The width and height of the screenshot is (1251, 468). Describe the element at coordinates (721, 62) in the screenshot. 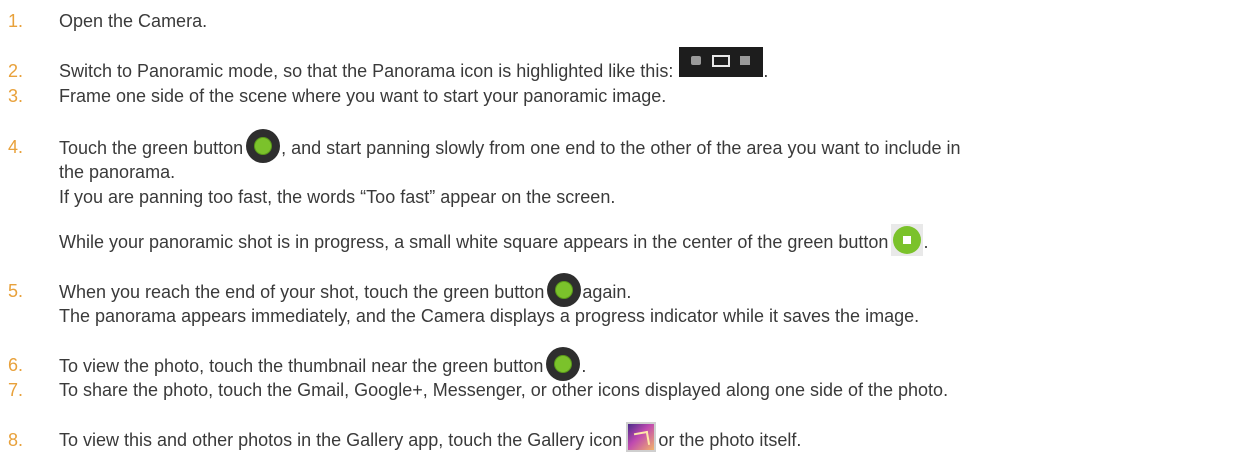

I see `camera-mode-selector-icon` at that location.